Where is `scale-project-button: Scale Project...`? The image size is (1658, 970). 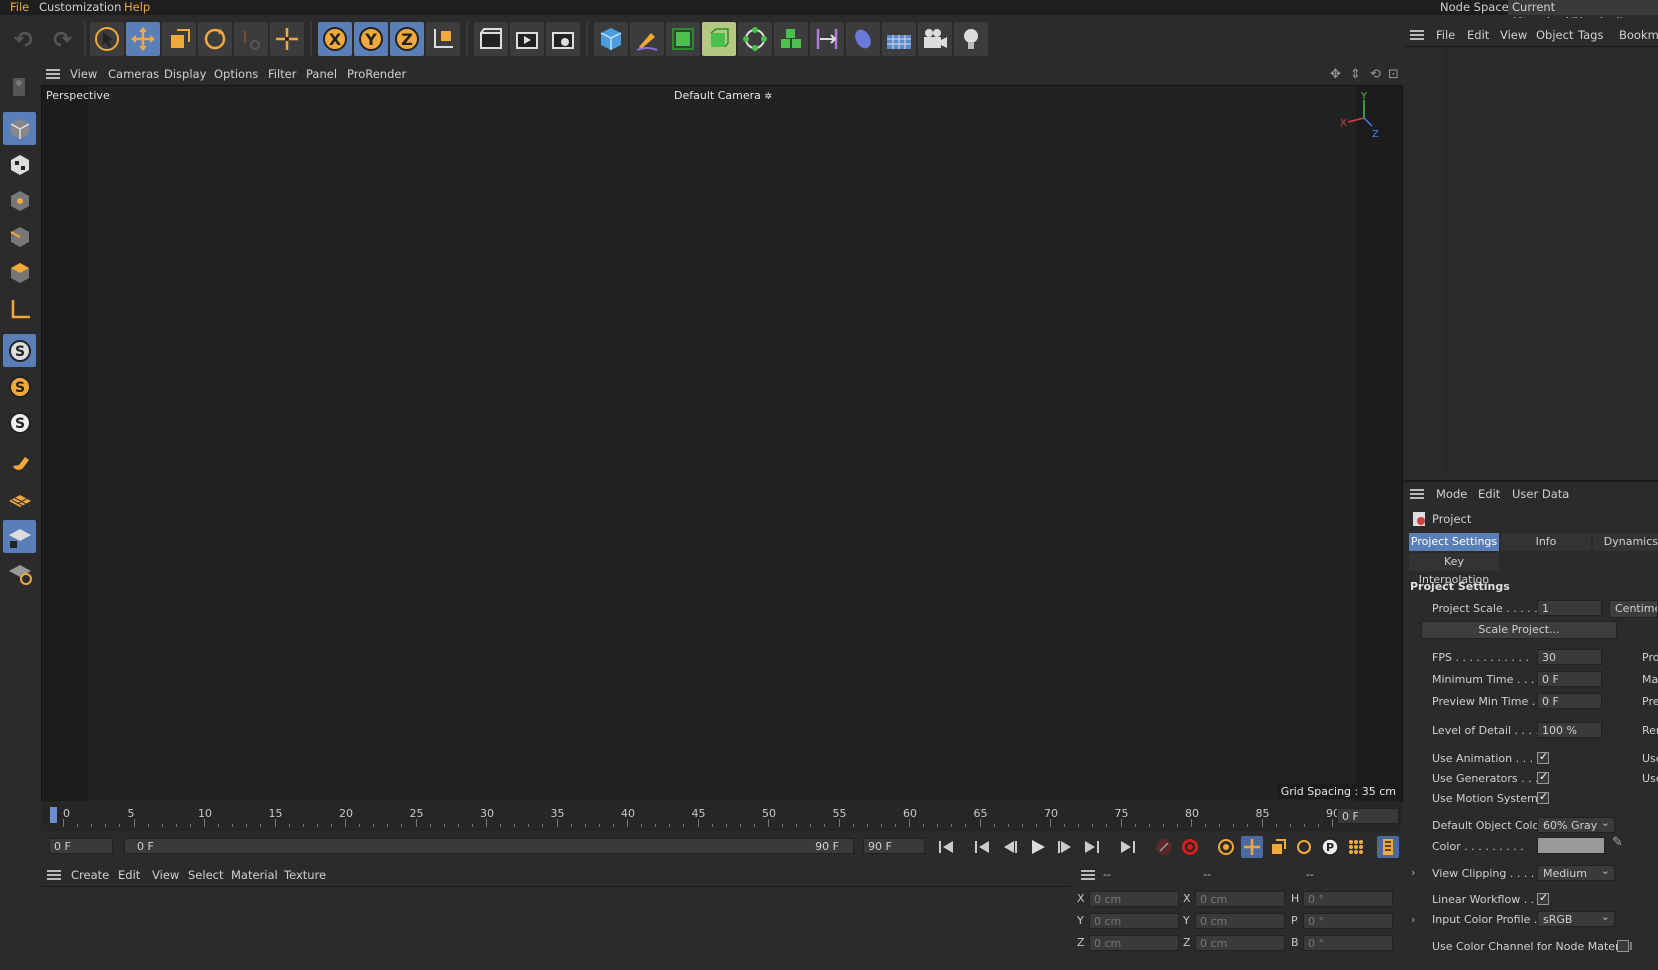 scale-project-button: Scale Project... is located at coordinates (1519, 630).